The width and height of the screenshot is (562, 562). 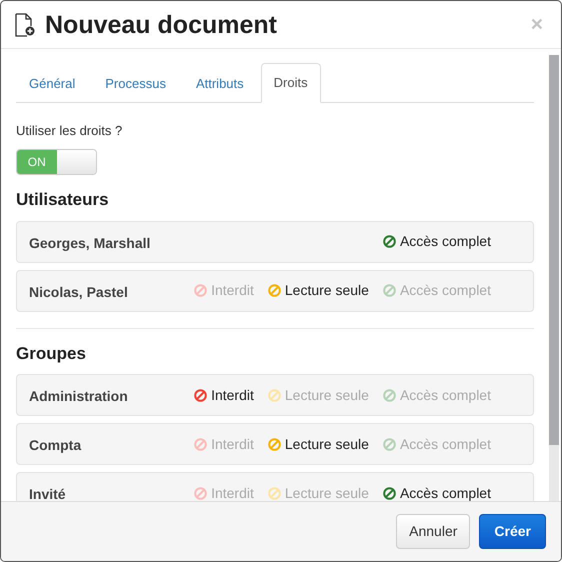 What do you see at coordinates (51, 353) in the screenshot?
I see `section-heading: Groupes` at bounding box center [51, 353].